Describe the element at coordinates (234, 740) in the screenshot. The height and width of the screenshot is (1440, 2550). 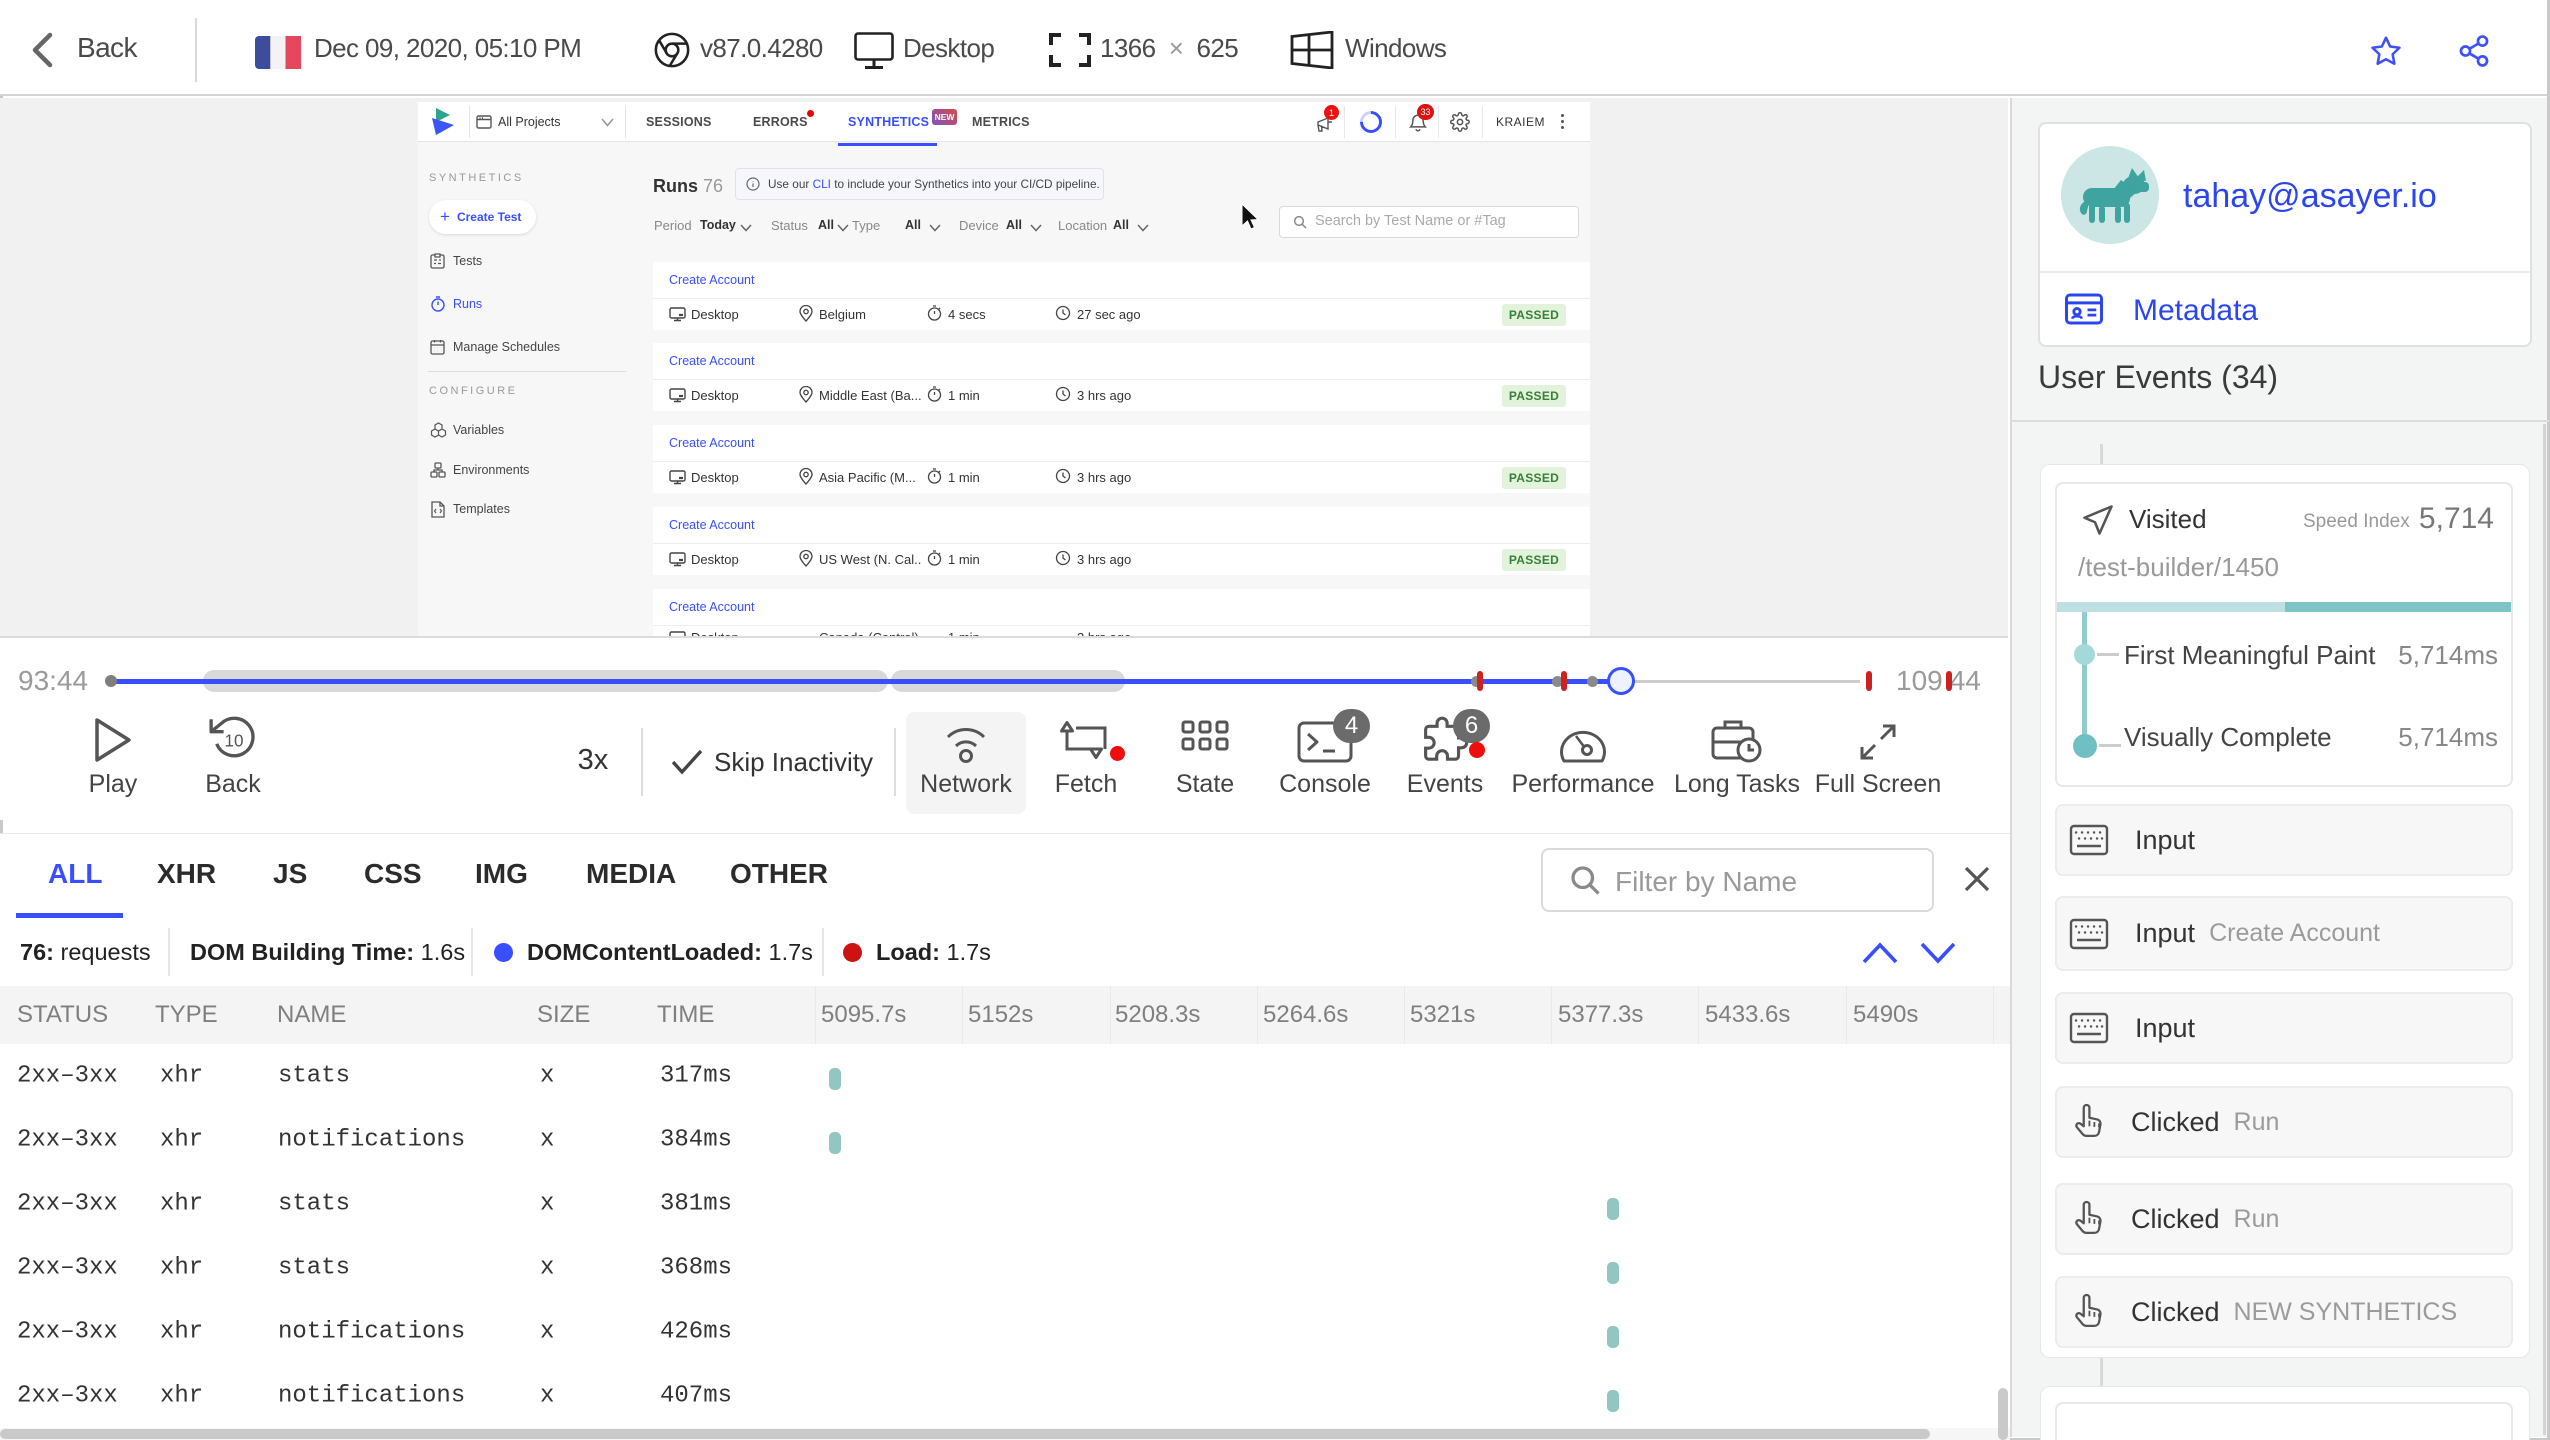
I see `svg-text: 10` at that location.